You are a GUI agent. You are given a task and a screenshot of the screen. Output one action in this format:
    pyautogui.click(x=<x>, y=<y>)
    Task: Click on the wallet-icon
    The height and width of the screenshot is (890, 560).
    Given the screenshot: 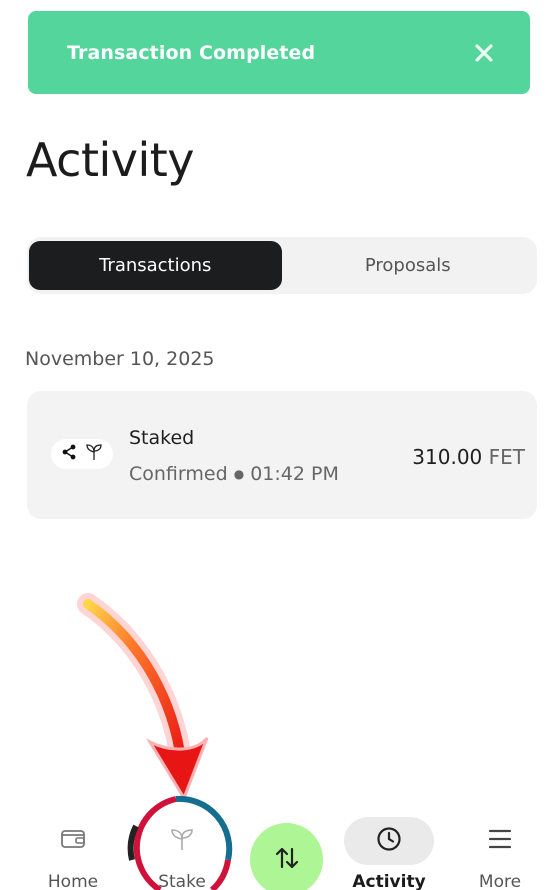 What is the action you would take?
    pyautogui.click(x=73, y=841)
    